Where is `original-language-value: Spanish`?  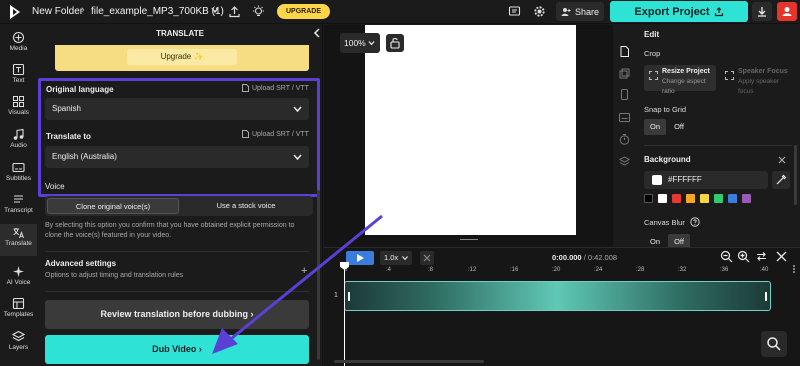 original-language-value: Spanish is located at coordinates (66, 108).